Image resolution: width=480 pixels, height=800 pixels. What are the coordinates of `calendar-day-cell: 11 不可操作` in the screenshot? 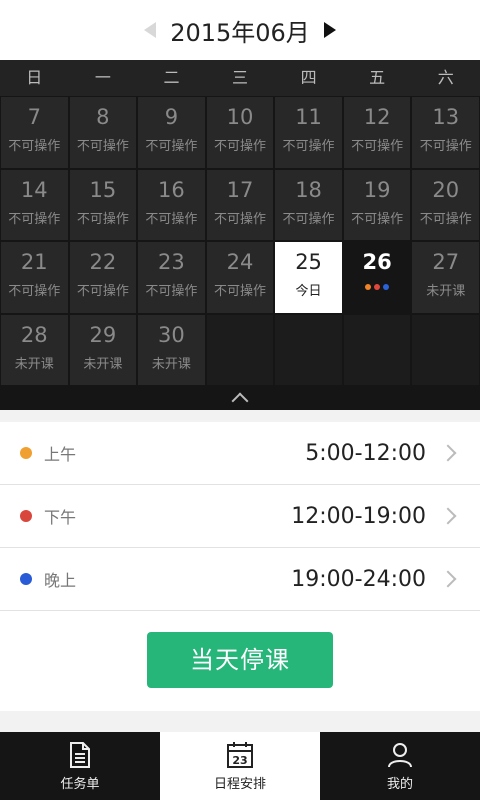 It's located at (308, 132).